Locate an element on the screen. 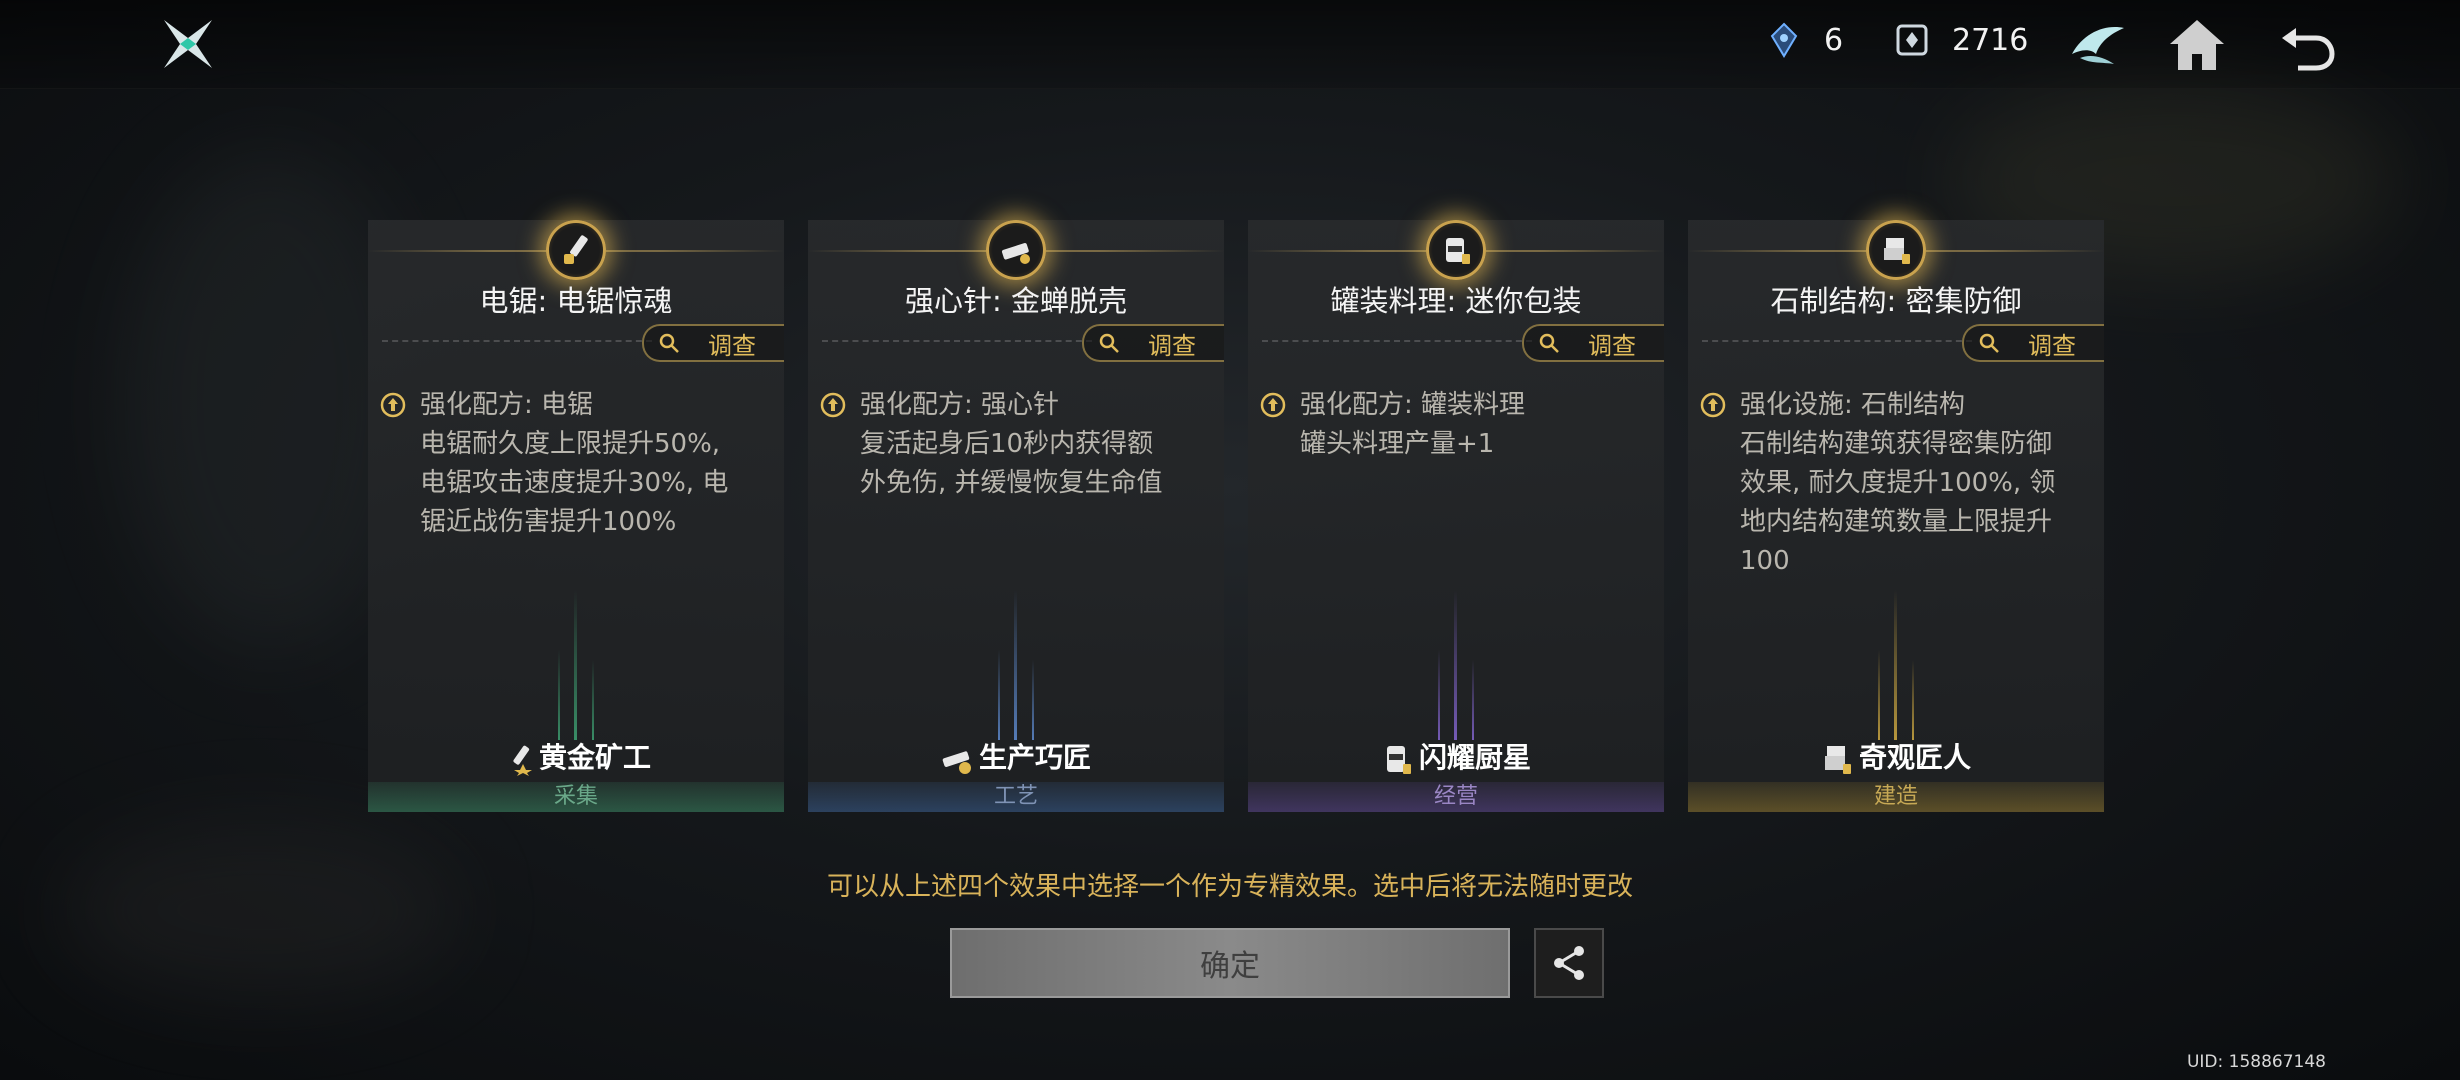 The height and width of the screenshot is (1080, 2460). role-label: 生产巧匠 is located at coordinates (1016, 756).